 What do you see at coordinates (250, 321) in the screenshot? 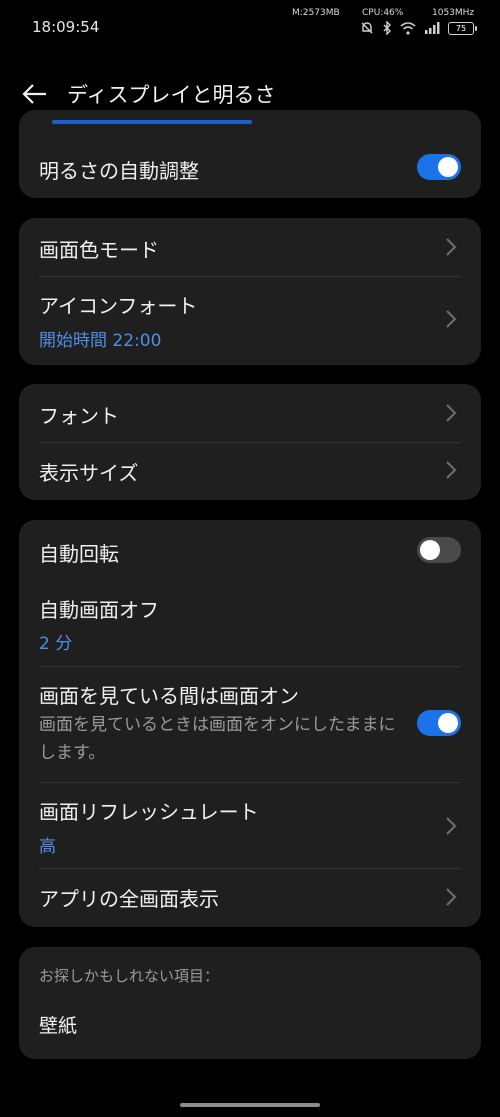
I see `eye-comfort-row: アイコンフォート 開始時間 22:00` at bounding box center [250, 321].